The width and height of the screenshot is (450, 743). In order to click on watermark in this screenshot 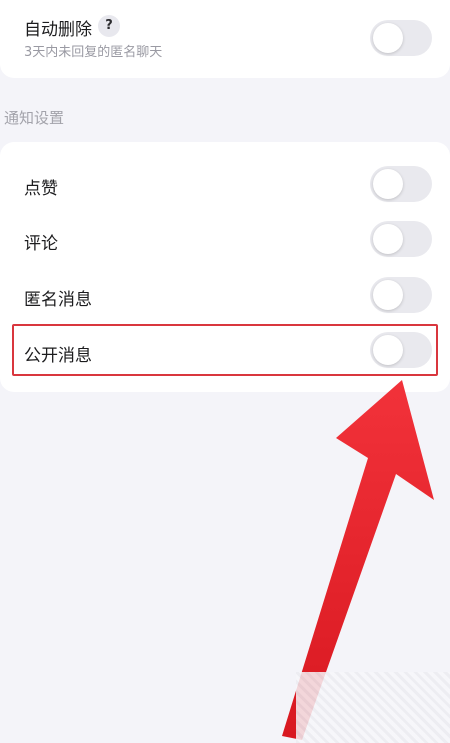, I will do `click(373, 707)`.